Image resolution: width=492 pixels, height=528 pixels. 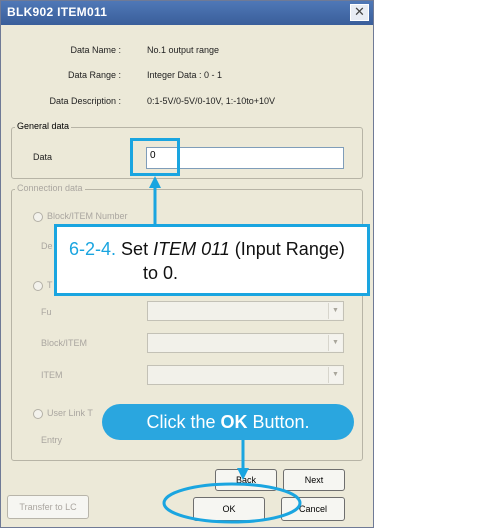 What do you see at coordinates (191, 249) in the screenshot?
I see `step-item: ITEM 011` at bounding box center [191, 249].